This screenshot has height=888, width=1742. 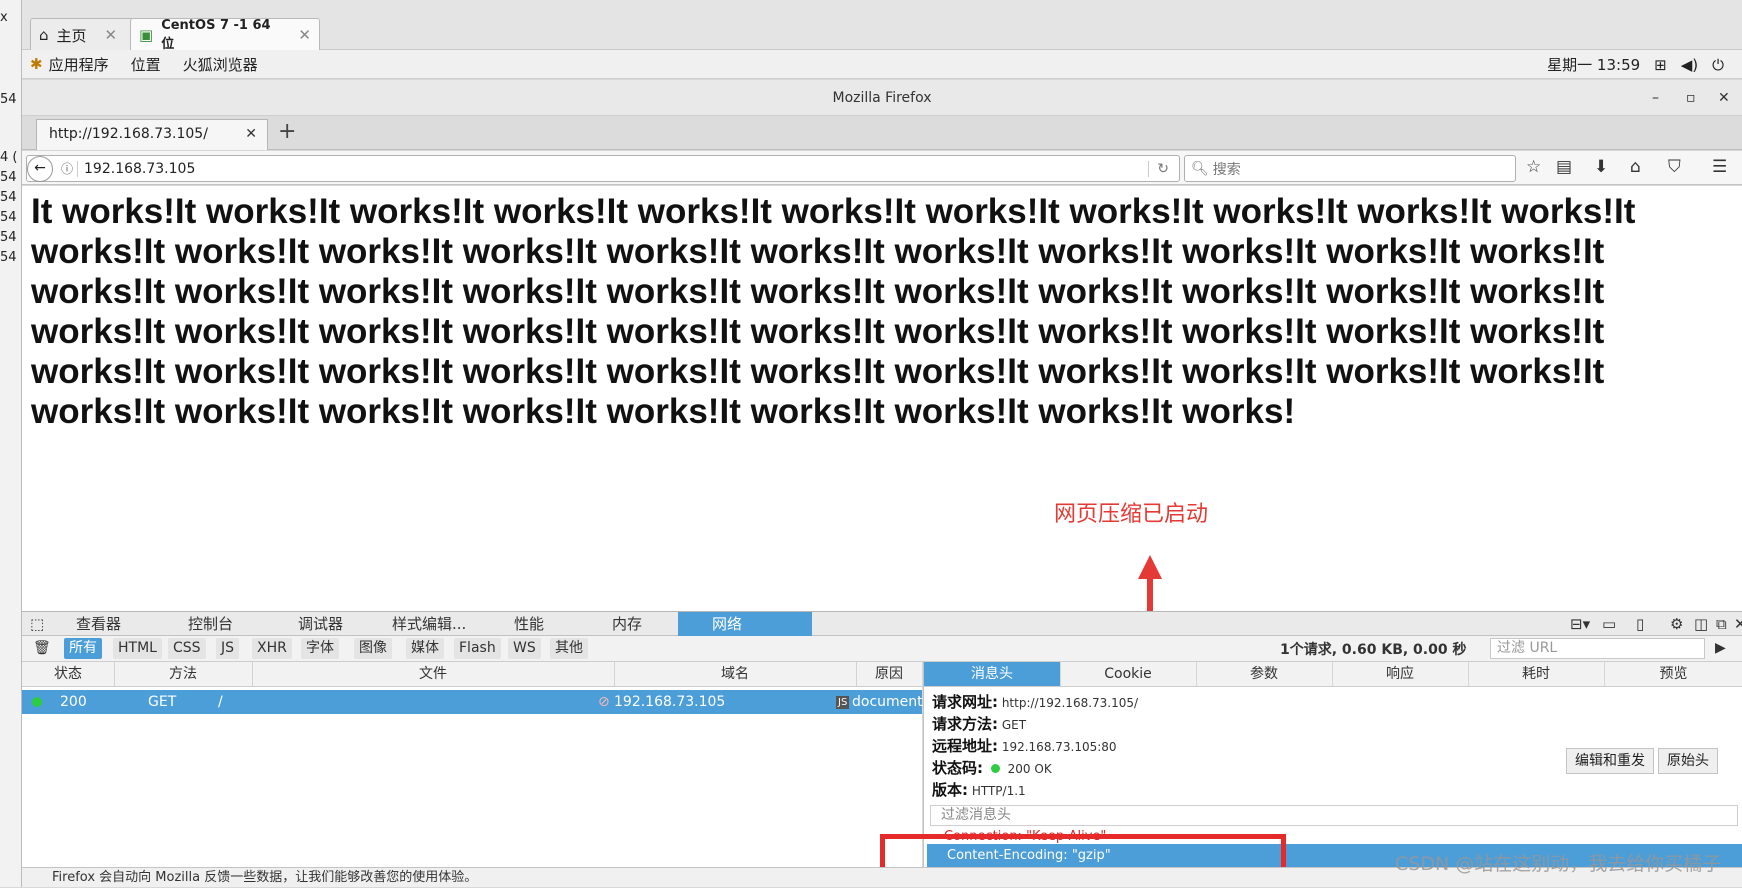 What do you see at coordinates (992, 674) in the screenshot?
I see `tab-headers: 消息头` at bounding box center [992, 674].